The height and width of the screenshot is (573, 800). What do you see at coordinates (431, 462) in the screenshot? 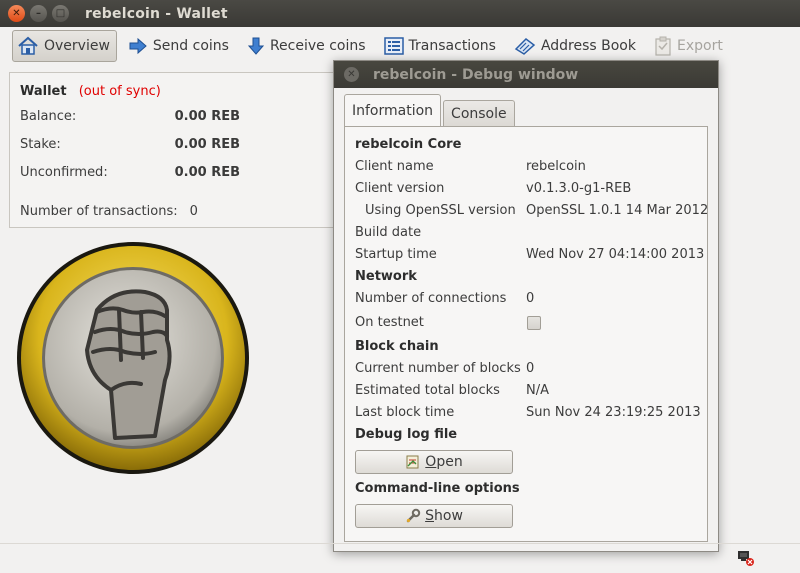
I see `open-button-mnemonic: O` at bounding box center [431, 462].